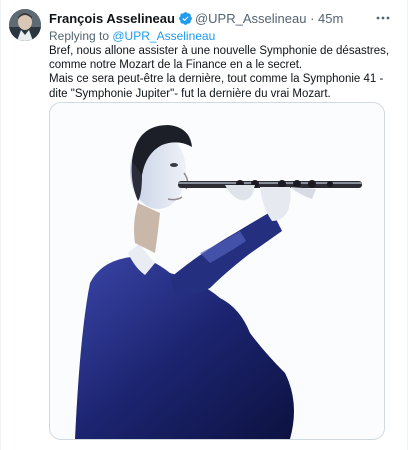 The image size is (408, 450). Describe the element at coordinates (163, 36) in the screenshot. I see `reply-handle-link: @UPR_Asselineau` at that location.